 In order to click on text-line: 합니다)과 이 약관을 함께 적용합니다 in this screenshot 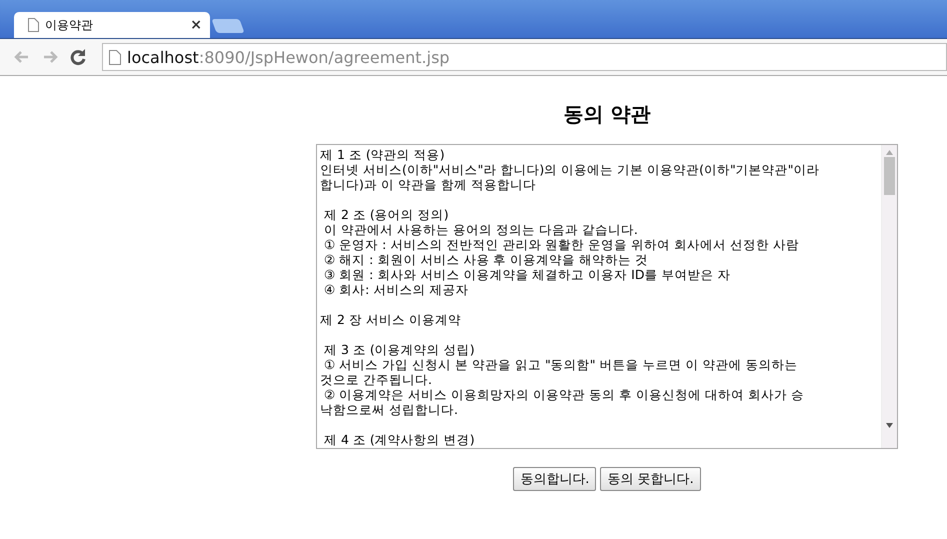, I will do `click(428, 184)`.